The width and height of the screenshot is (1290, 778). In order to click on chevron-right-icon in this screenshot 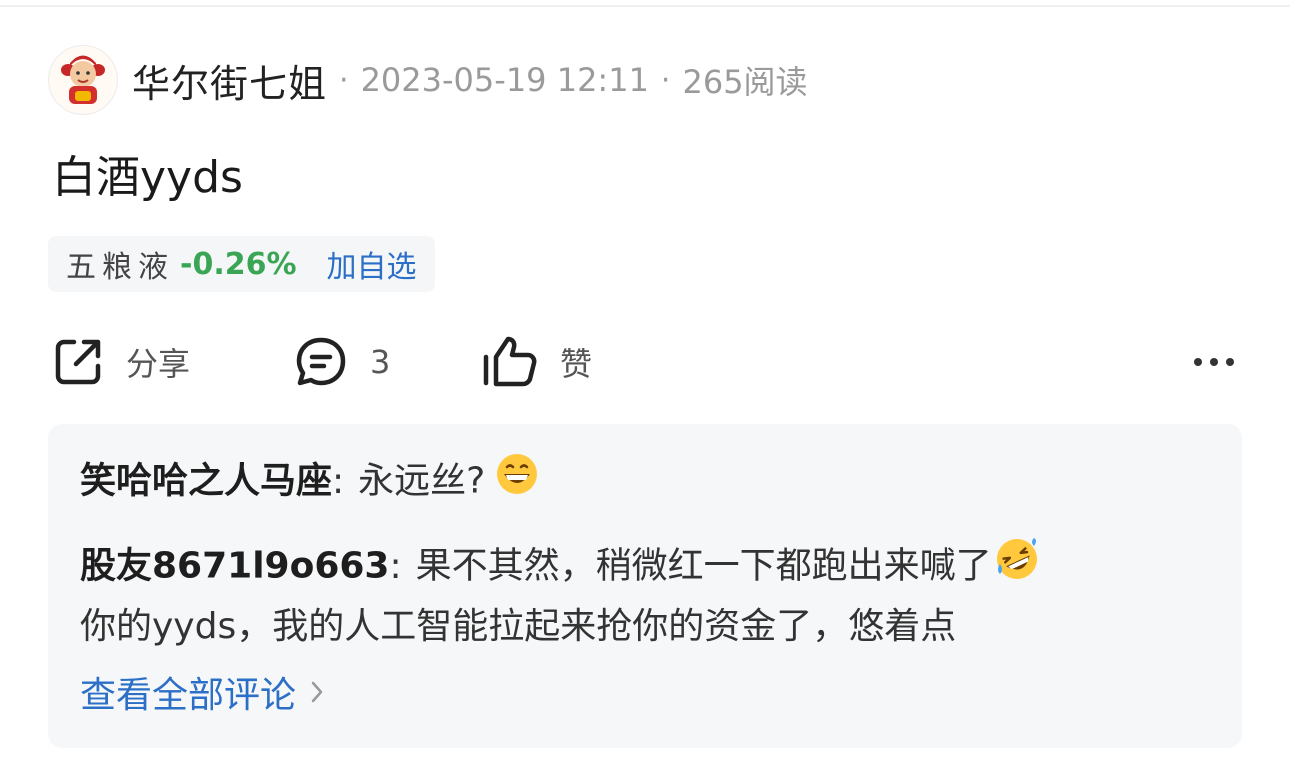, I will do `click(317, 692)`.